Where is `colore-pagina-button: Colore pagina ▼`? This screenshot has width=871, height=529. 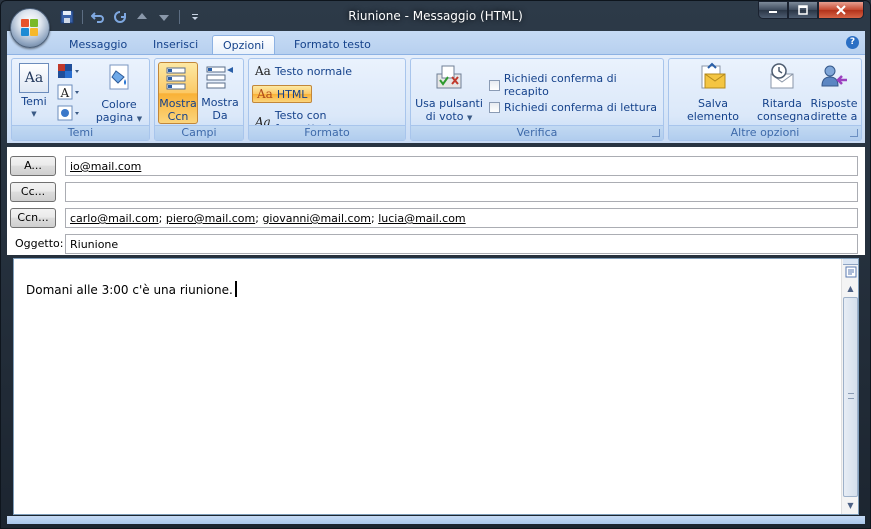 colore-pagina-button: Colore pagina ▼ is located at coordinates (119, 93).